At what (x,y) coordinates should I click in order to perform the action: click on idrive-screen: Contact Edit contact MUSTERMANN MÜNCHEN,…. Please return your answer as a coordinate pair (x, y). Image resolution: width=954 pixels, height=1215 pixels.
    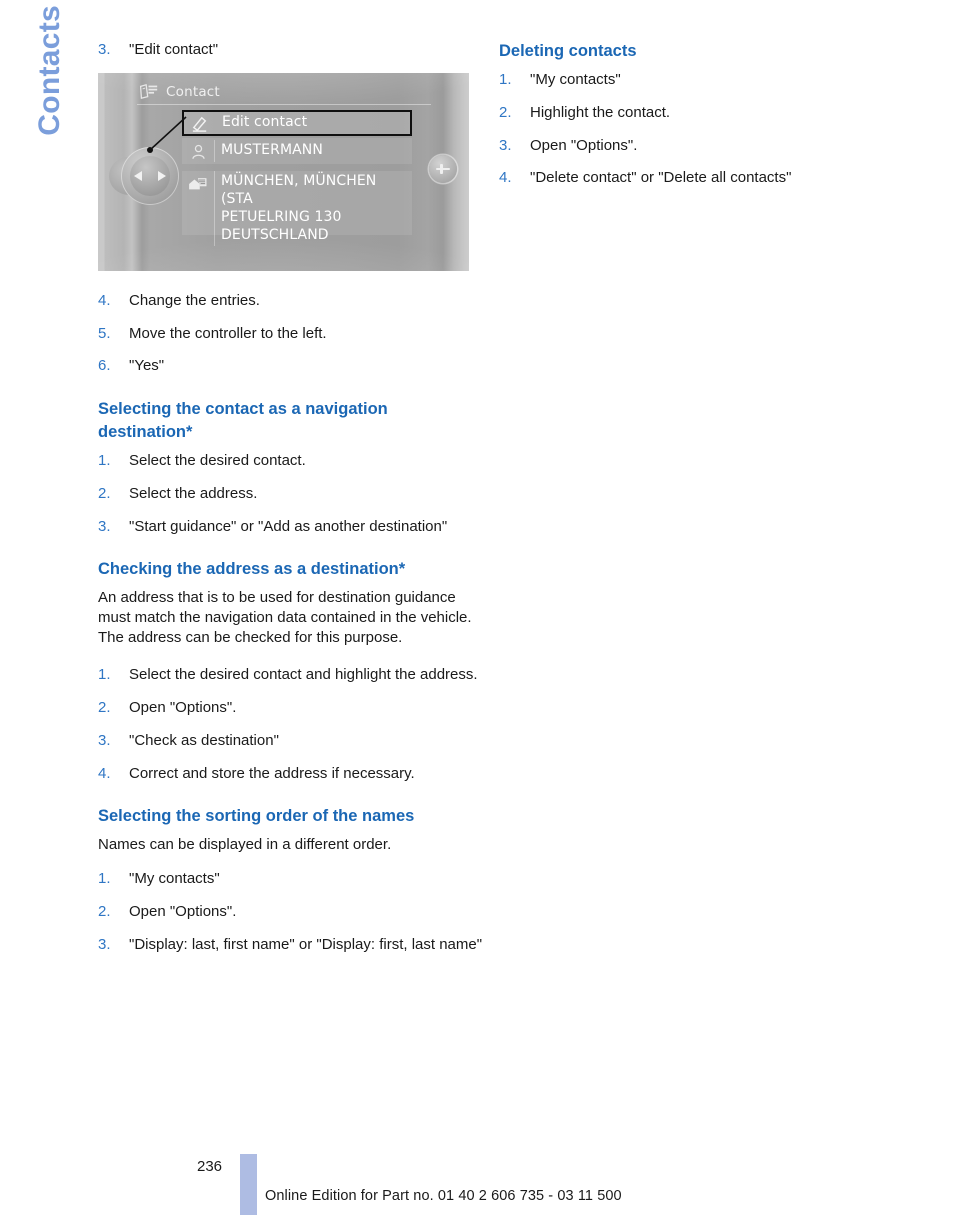
    Looking at the image, I should click on (284, 172).